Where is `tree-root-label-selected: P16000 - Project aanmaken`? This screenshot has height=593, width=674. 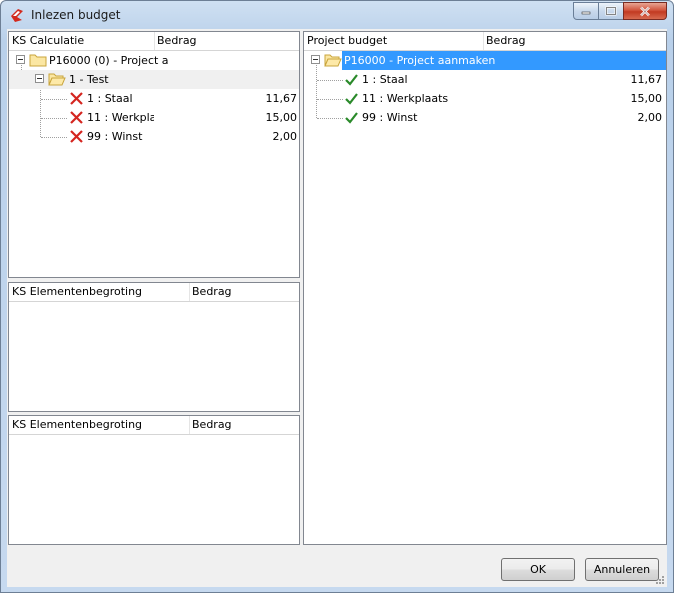 tree-root-label-selected: P16000 - Project aanmaken is located at coordinates (504, 60).